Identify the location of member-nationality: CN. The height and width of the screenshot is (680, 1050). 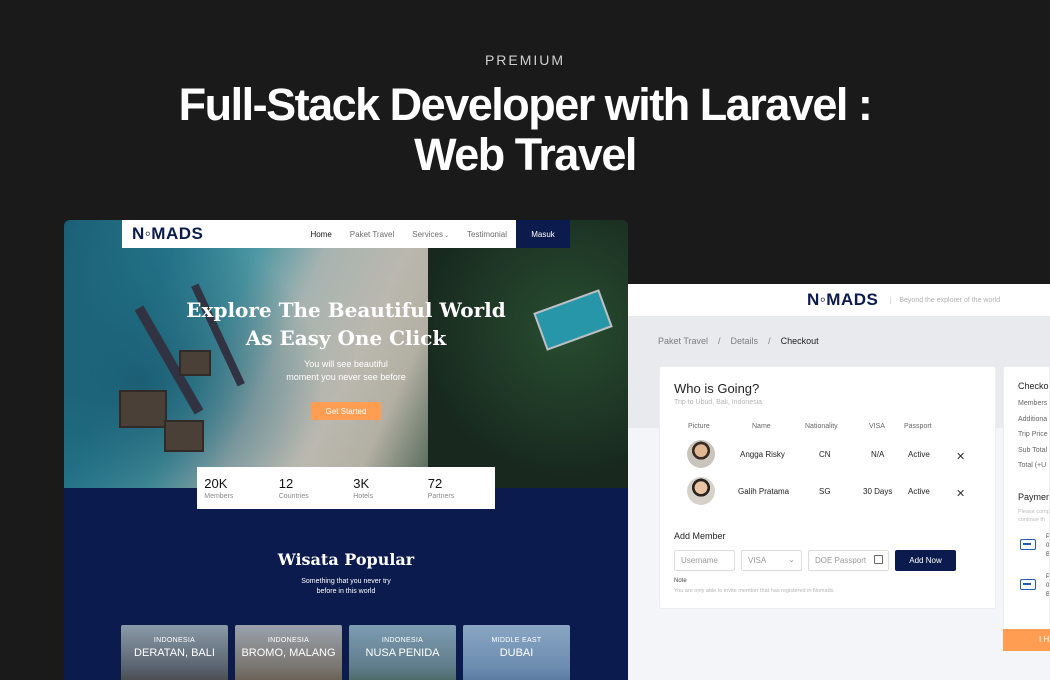
(825, 454).